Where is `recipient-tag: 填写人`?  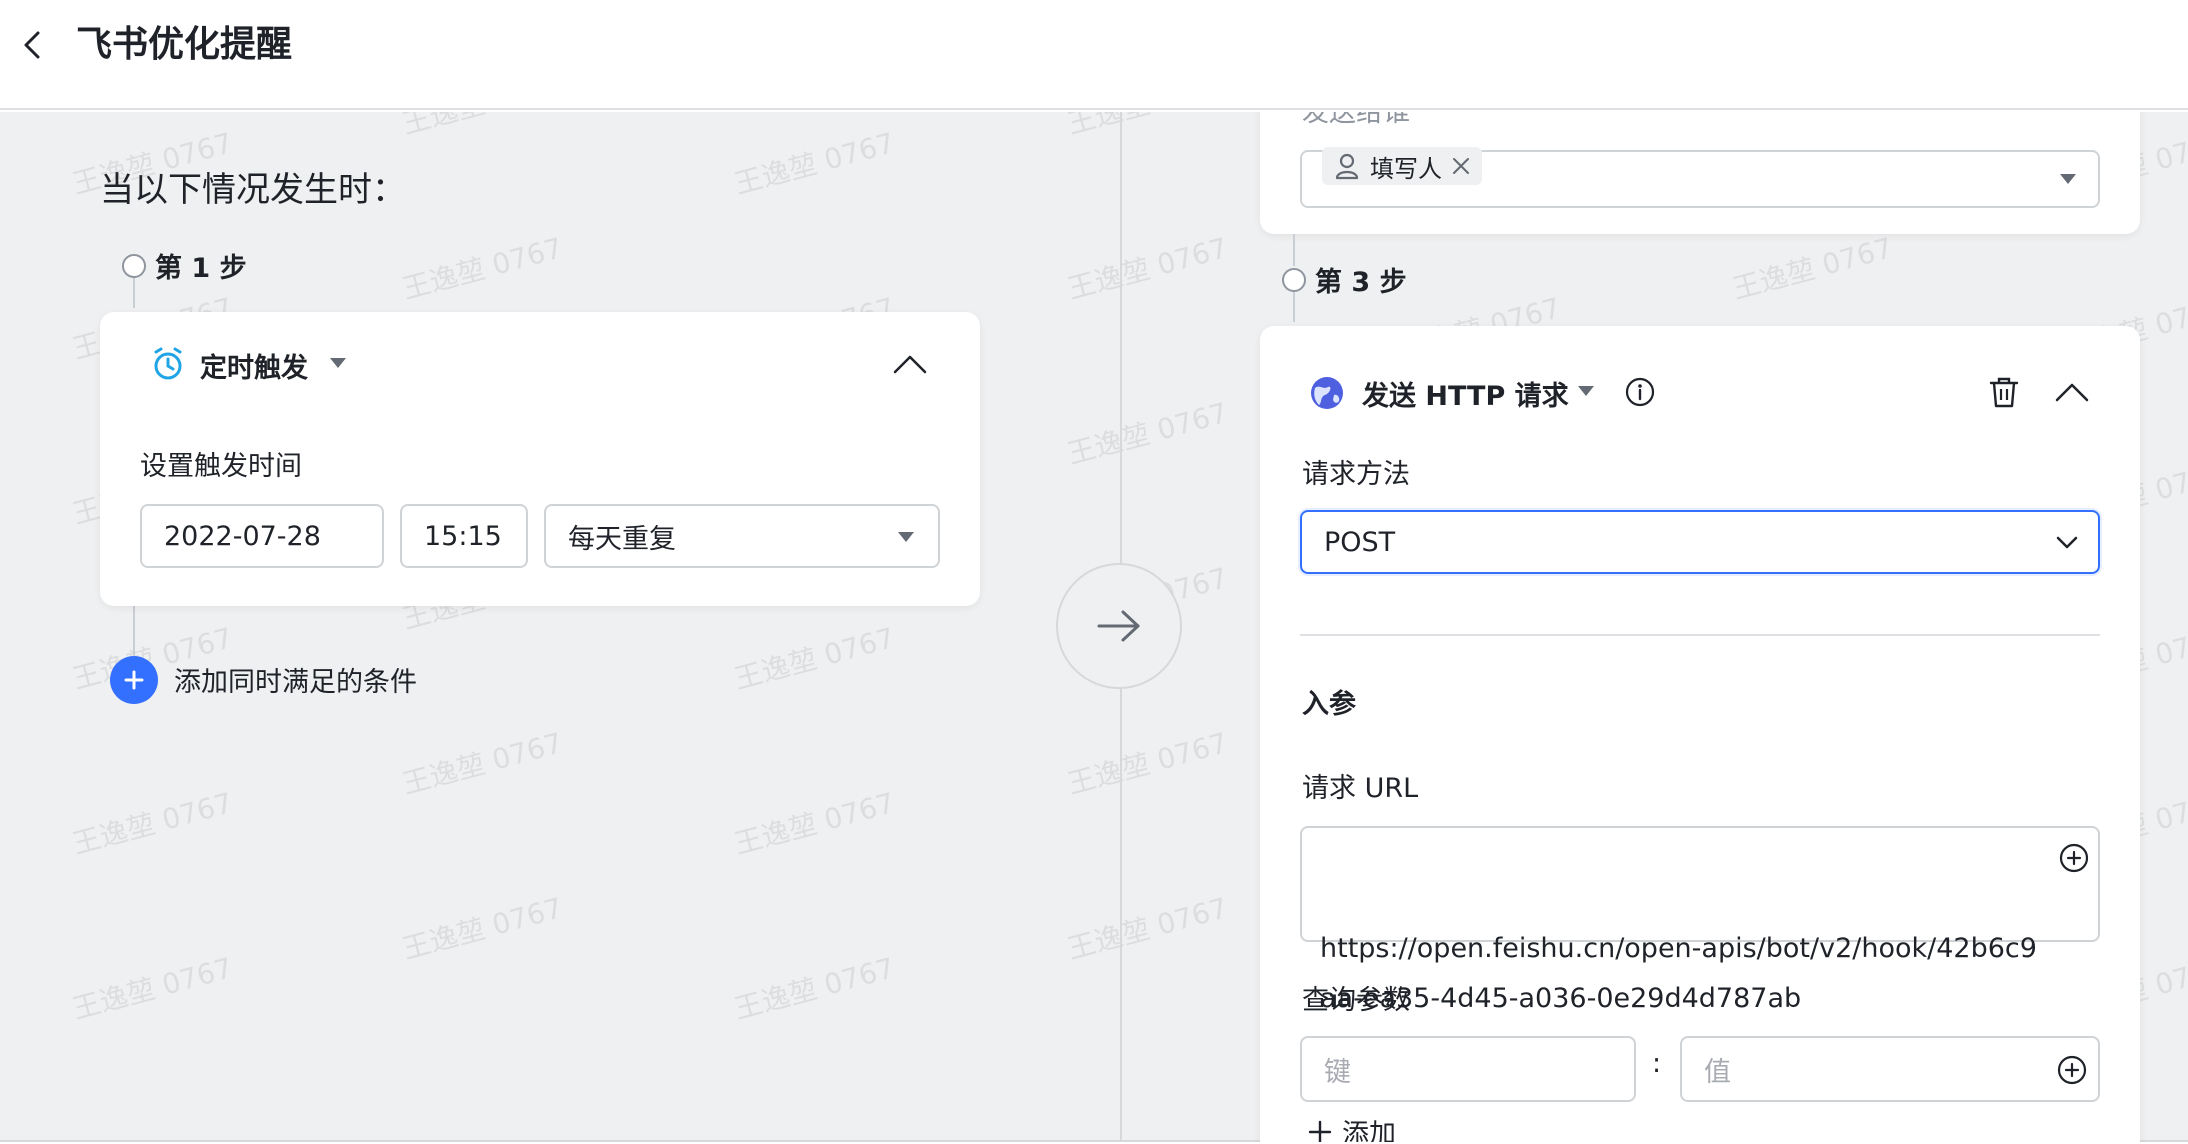
recipient-tag: 填写人 is located at coordinates (1402, 166).